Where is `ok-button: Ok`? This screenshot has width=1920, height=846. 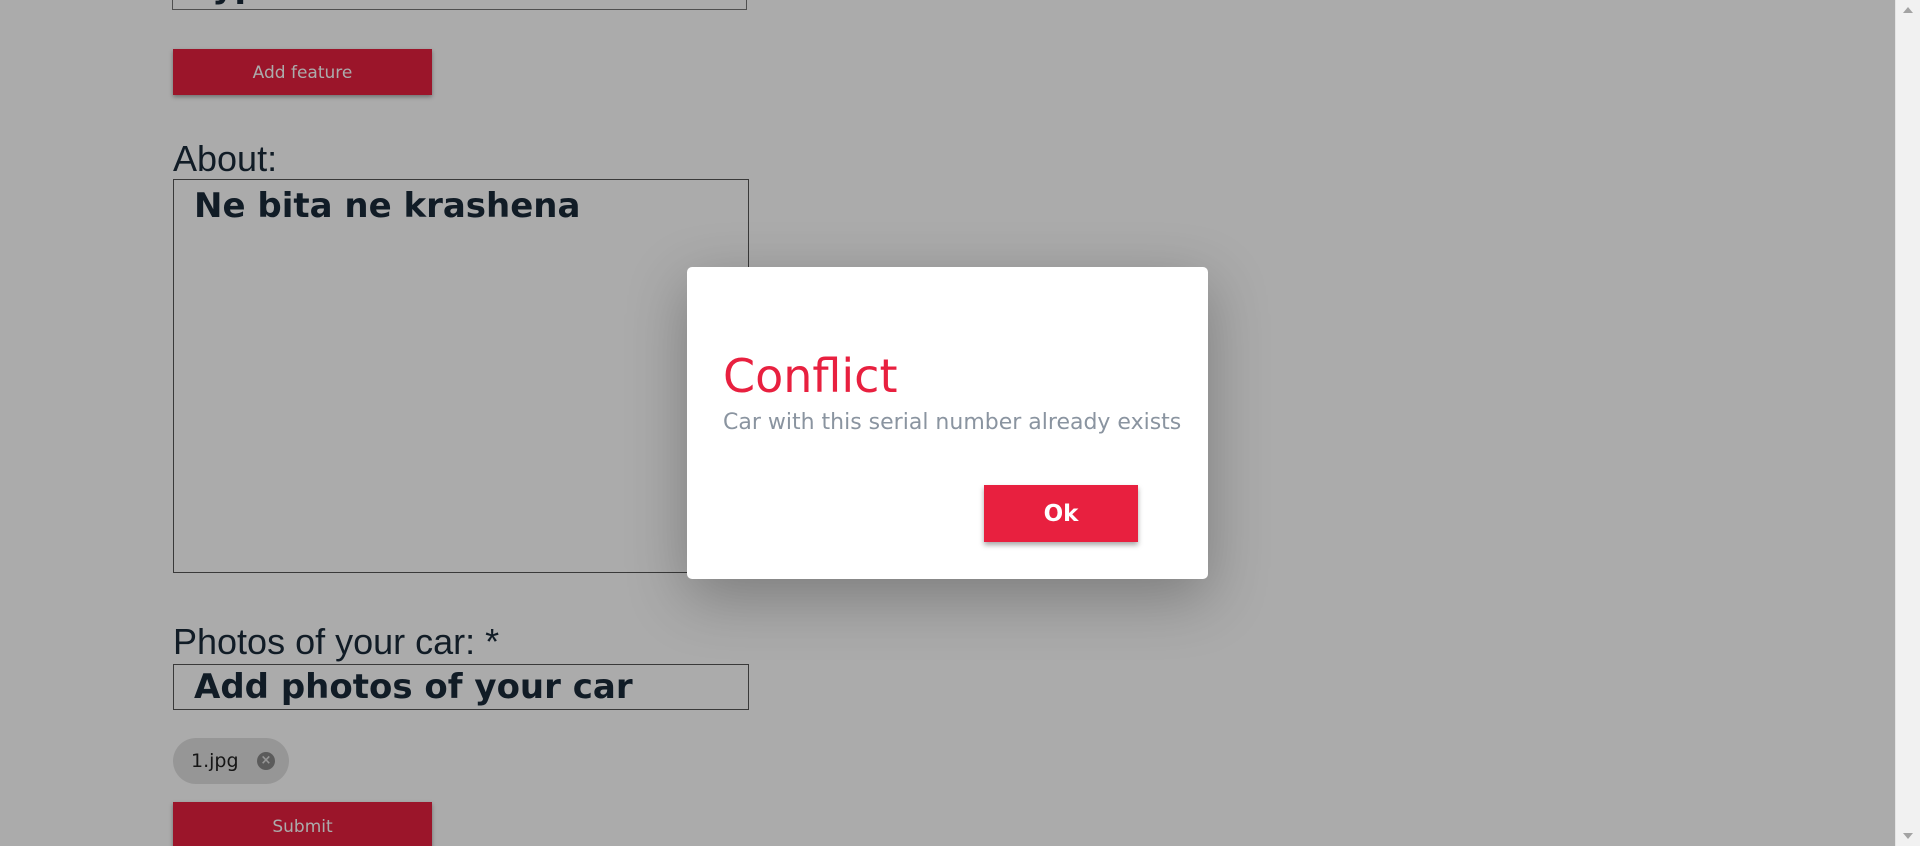 ok-button: Ok is located at coordinates (1061, 513).